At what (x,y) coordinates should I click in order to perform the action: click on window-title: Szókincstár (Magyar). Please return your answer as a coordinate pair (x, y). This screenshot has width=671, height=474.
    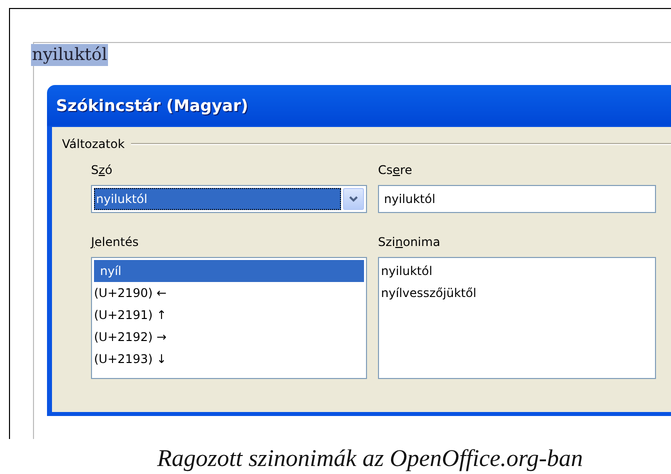
    Looking at the image, I should click on (152, 106).